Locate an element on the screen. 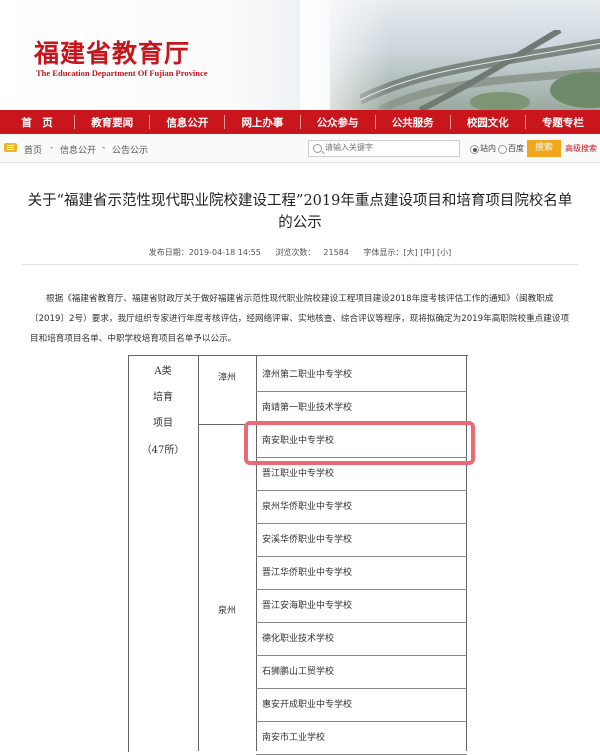 The image size is (600, 755). category-label: A类 is located at coordinates (163, 371).